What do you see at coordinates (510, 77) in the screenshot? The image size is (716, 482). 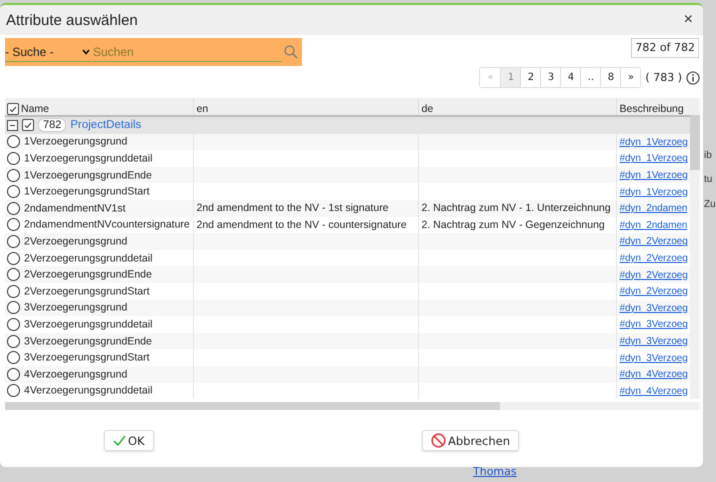 I see `page-button: 1` at bounding box center [510, 77].